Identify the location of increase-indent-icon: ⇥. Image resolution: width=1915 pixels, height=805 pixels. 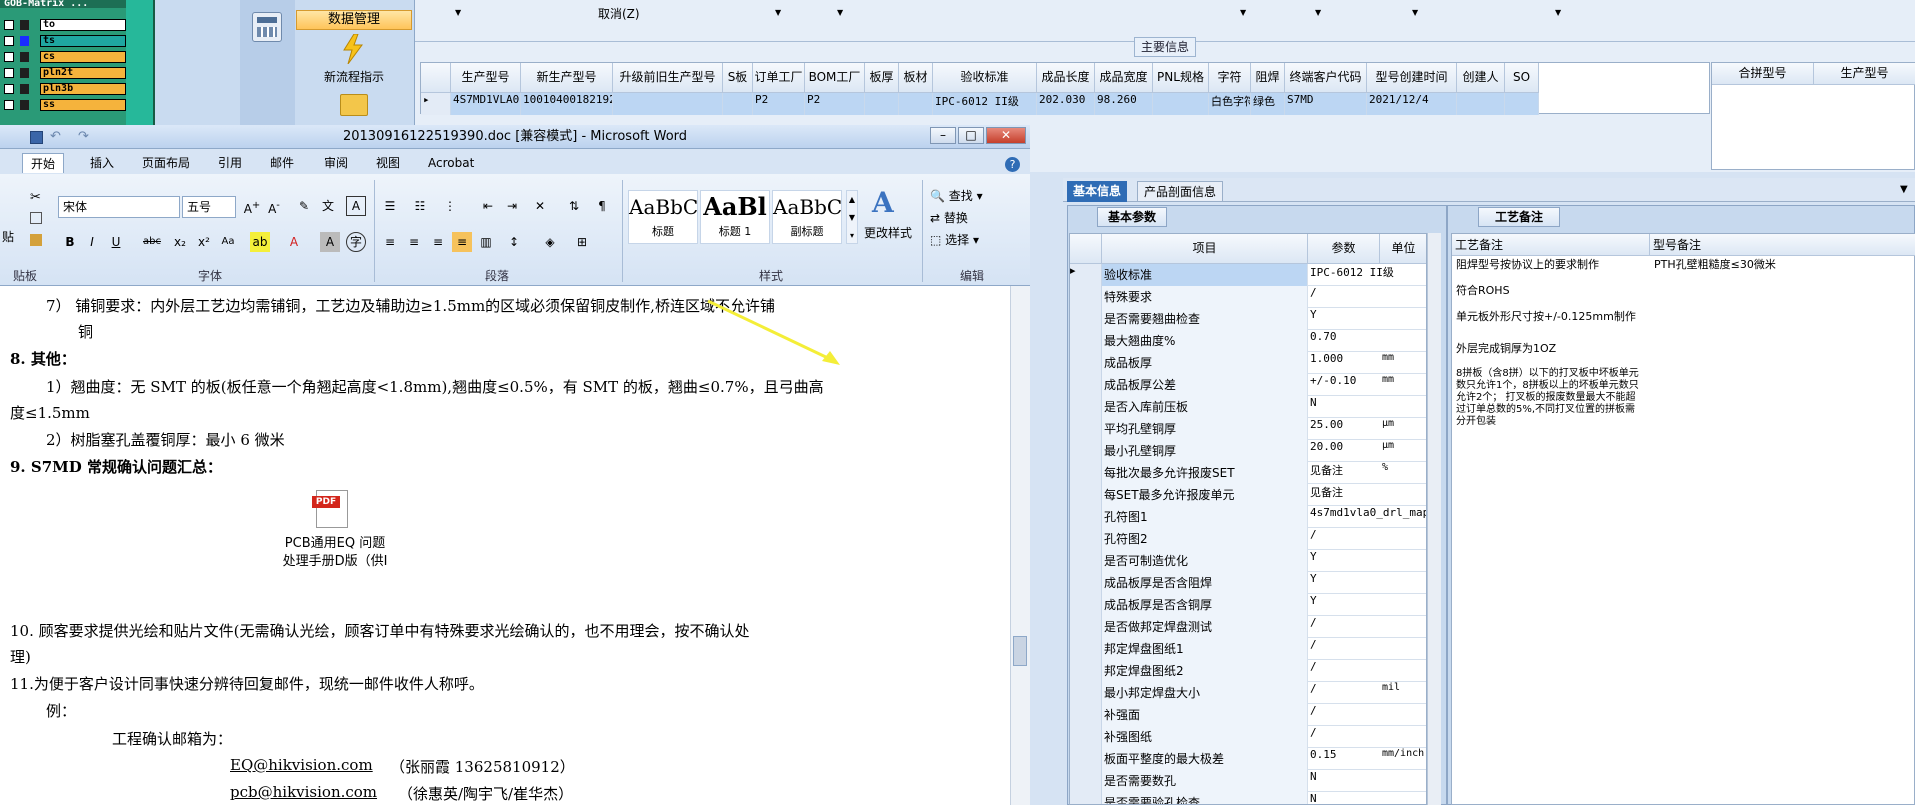
(512, 206).